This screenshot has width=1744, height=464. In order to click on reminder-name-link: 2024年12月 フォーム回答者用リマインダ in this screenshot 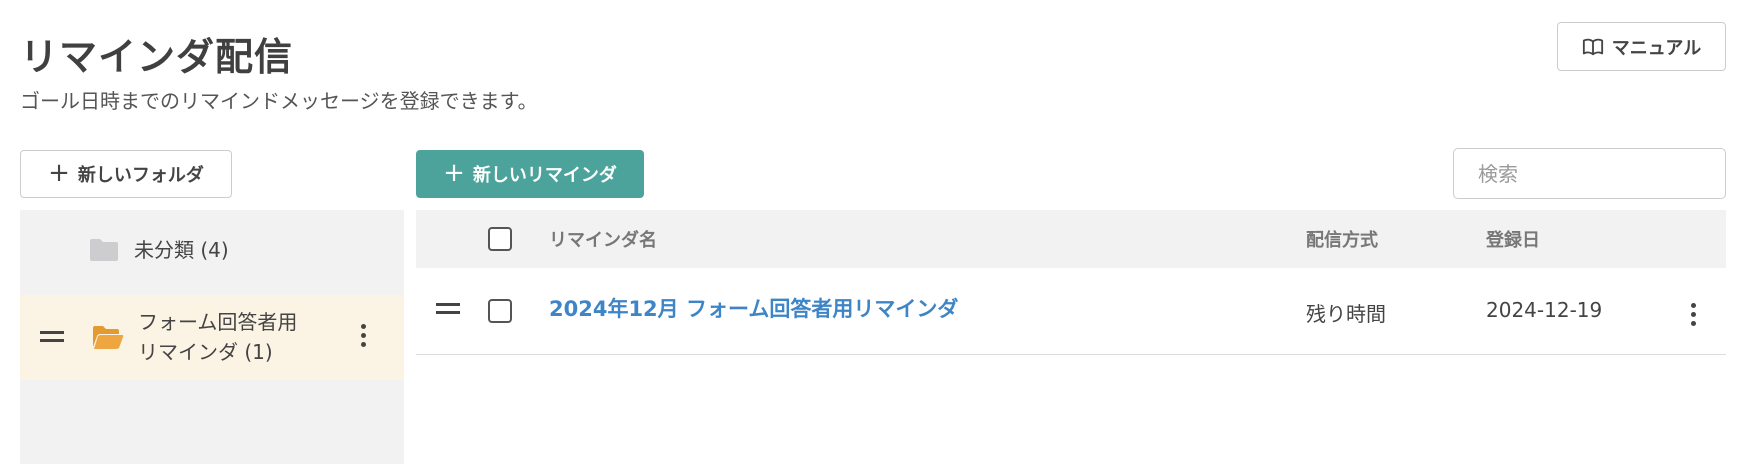, I will do `click(753, 308)`.